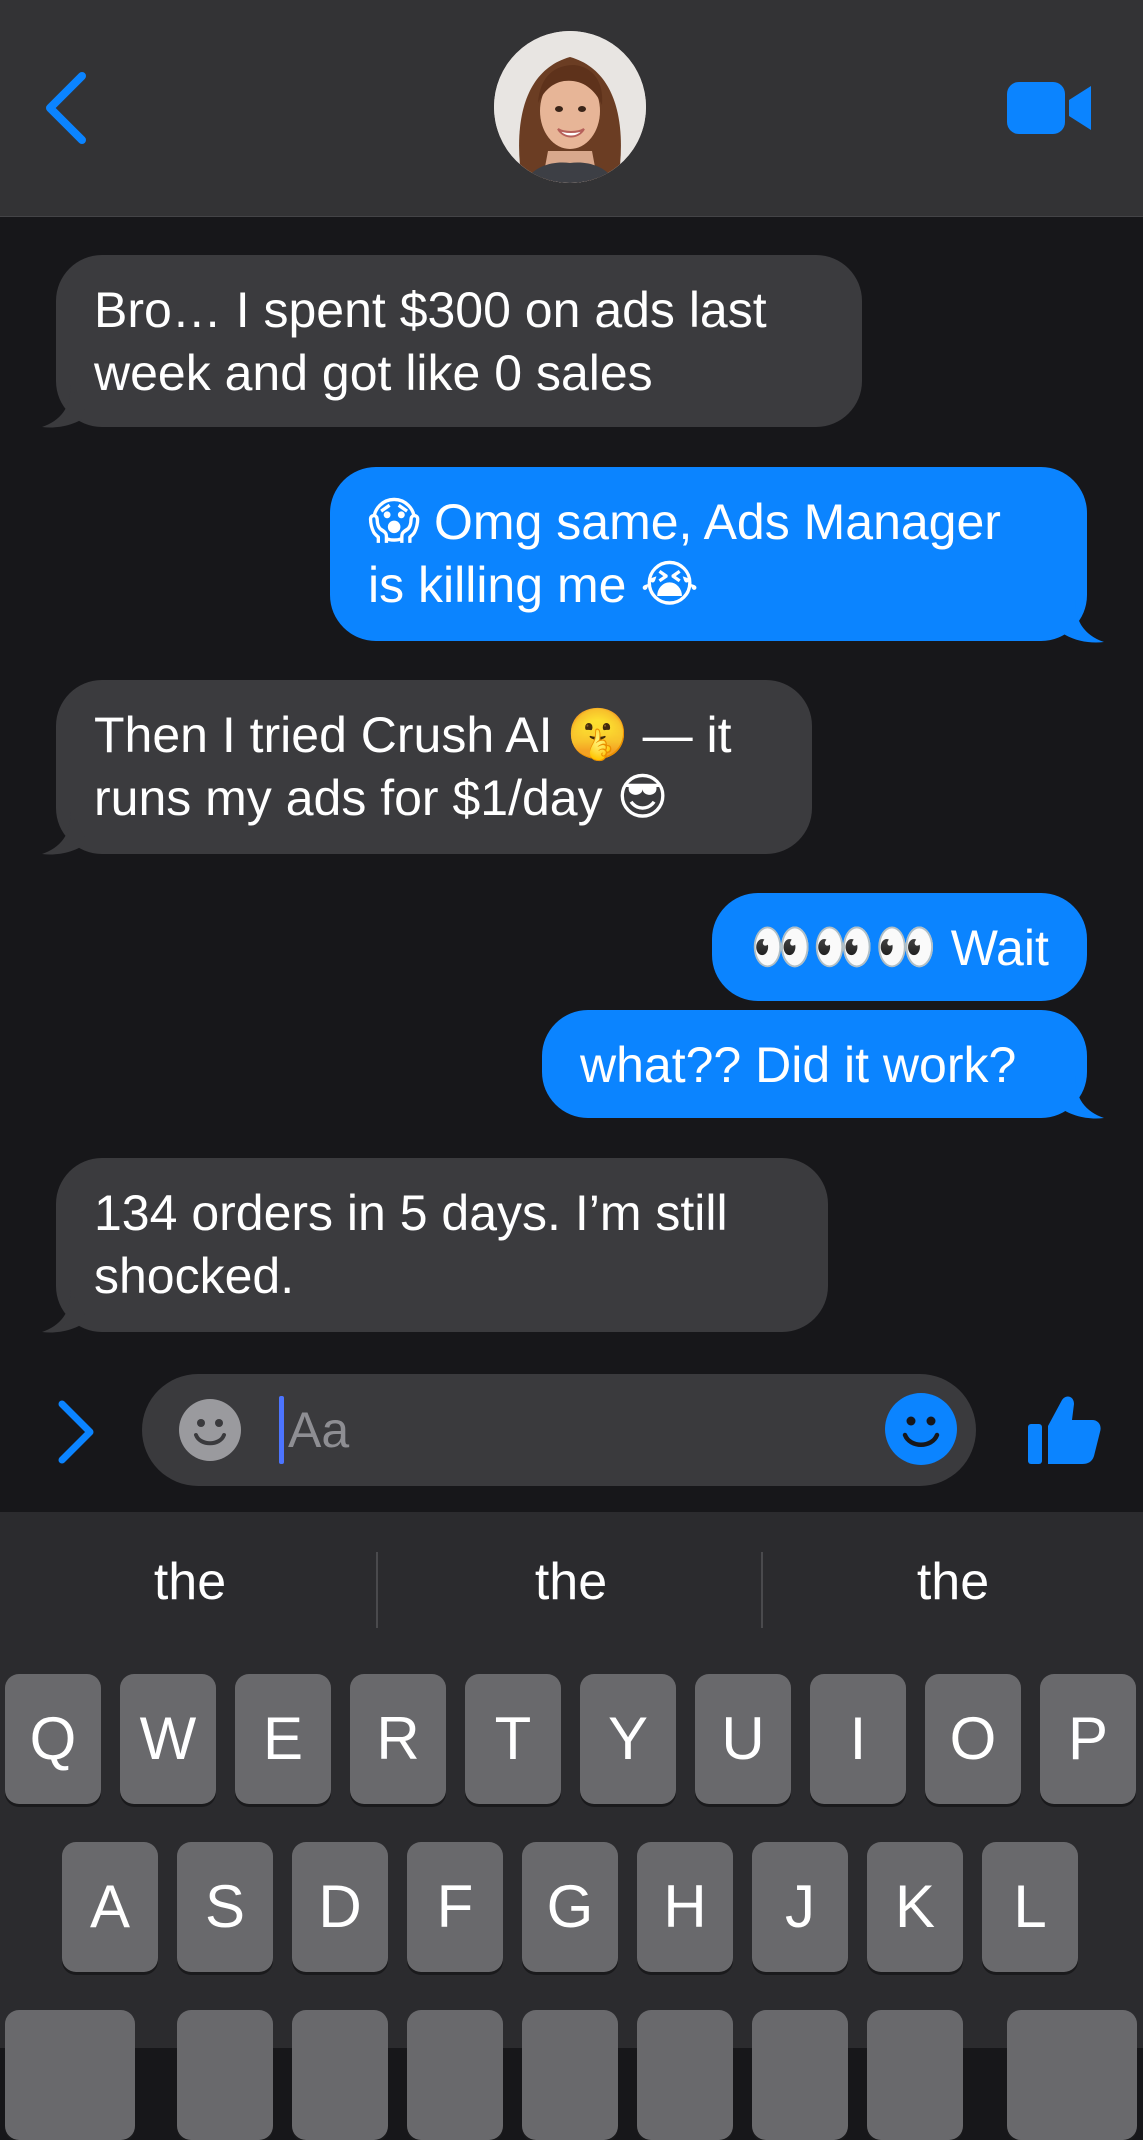  I want to click on video-camera-icon, so click(1049, 108).